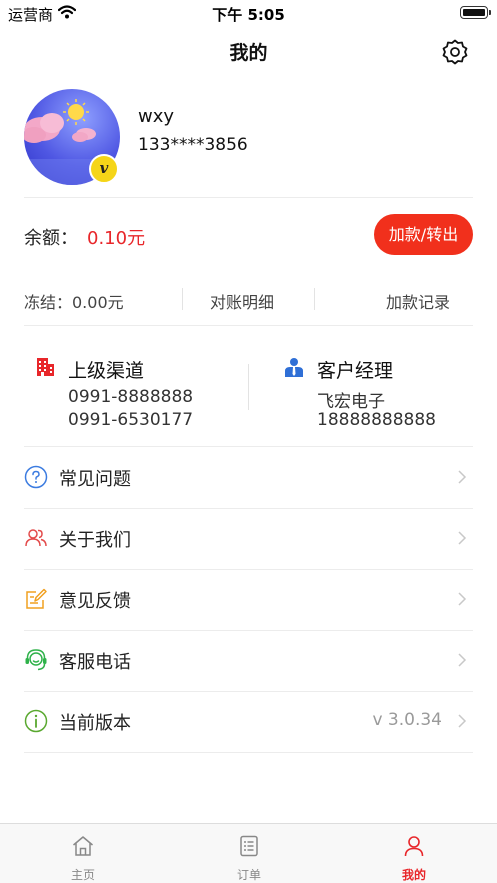 The image size is (497, 883). What do you see at coordinates (376, 420) in the screenshot?
I see `manager-phone: 18888888888` at bounding box center [376, 420].